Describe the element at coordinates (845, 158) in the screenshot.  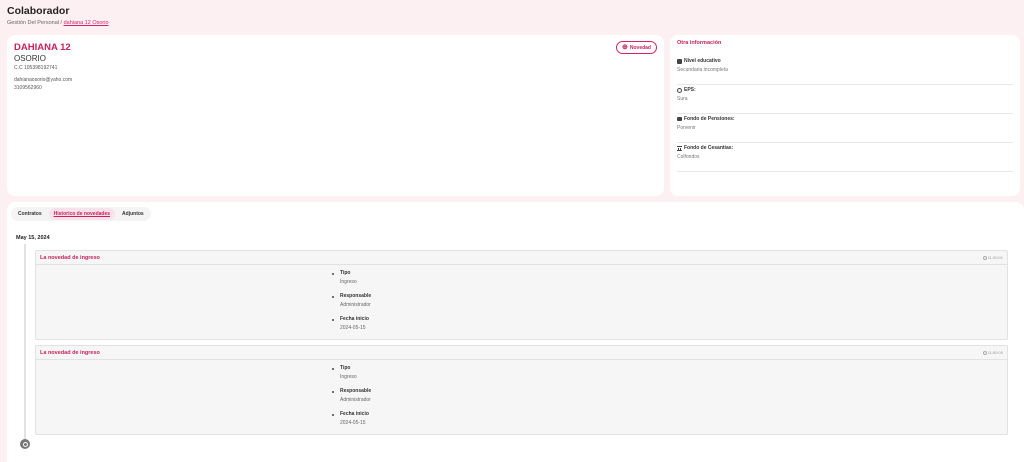
I see `info-item-severance: Fondo de Cesantías: Colfondos` at that location.